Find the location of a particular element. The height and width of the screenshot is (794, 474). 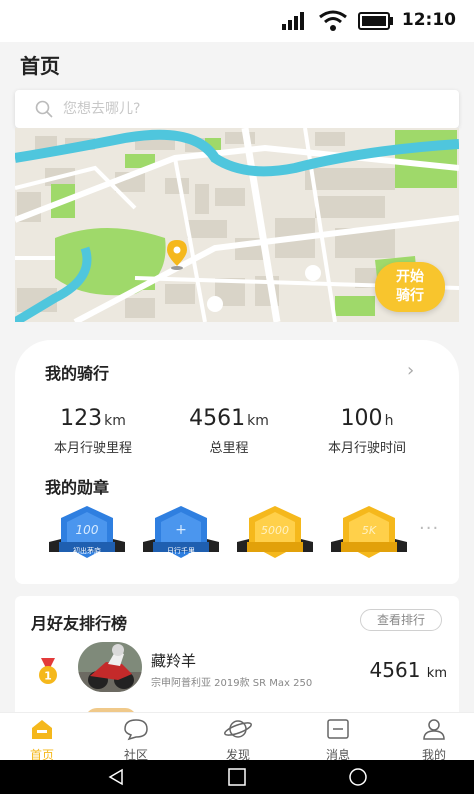

badge-item: 5000 is located at coordinates (275, 534).